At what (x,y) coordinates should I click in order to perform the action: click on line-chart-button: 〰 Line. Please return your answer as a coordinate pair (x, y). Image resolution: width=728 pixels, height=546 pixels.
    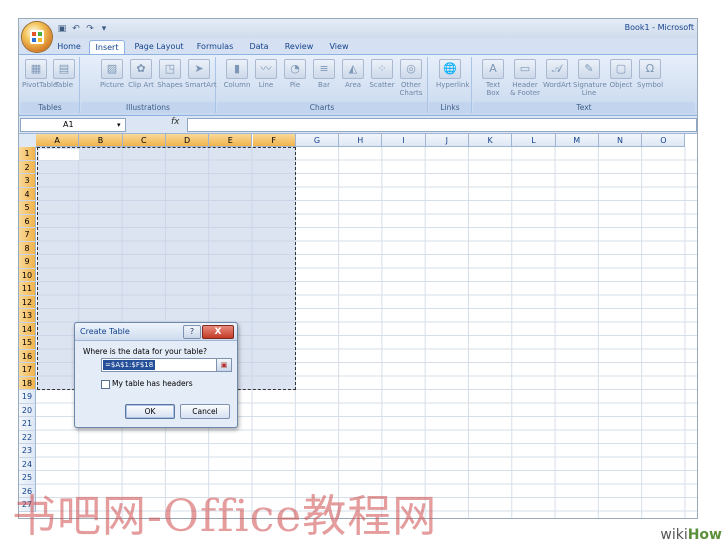
    Looking at the image, I should click on (266, 74).